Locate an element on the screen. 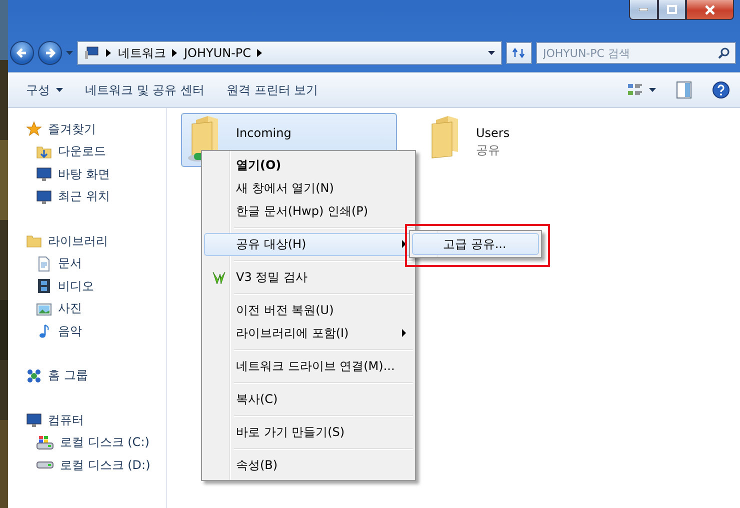 The height and width of the screenshot is (508, 740). system-drive-icon is located at coordinates (45, 442).